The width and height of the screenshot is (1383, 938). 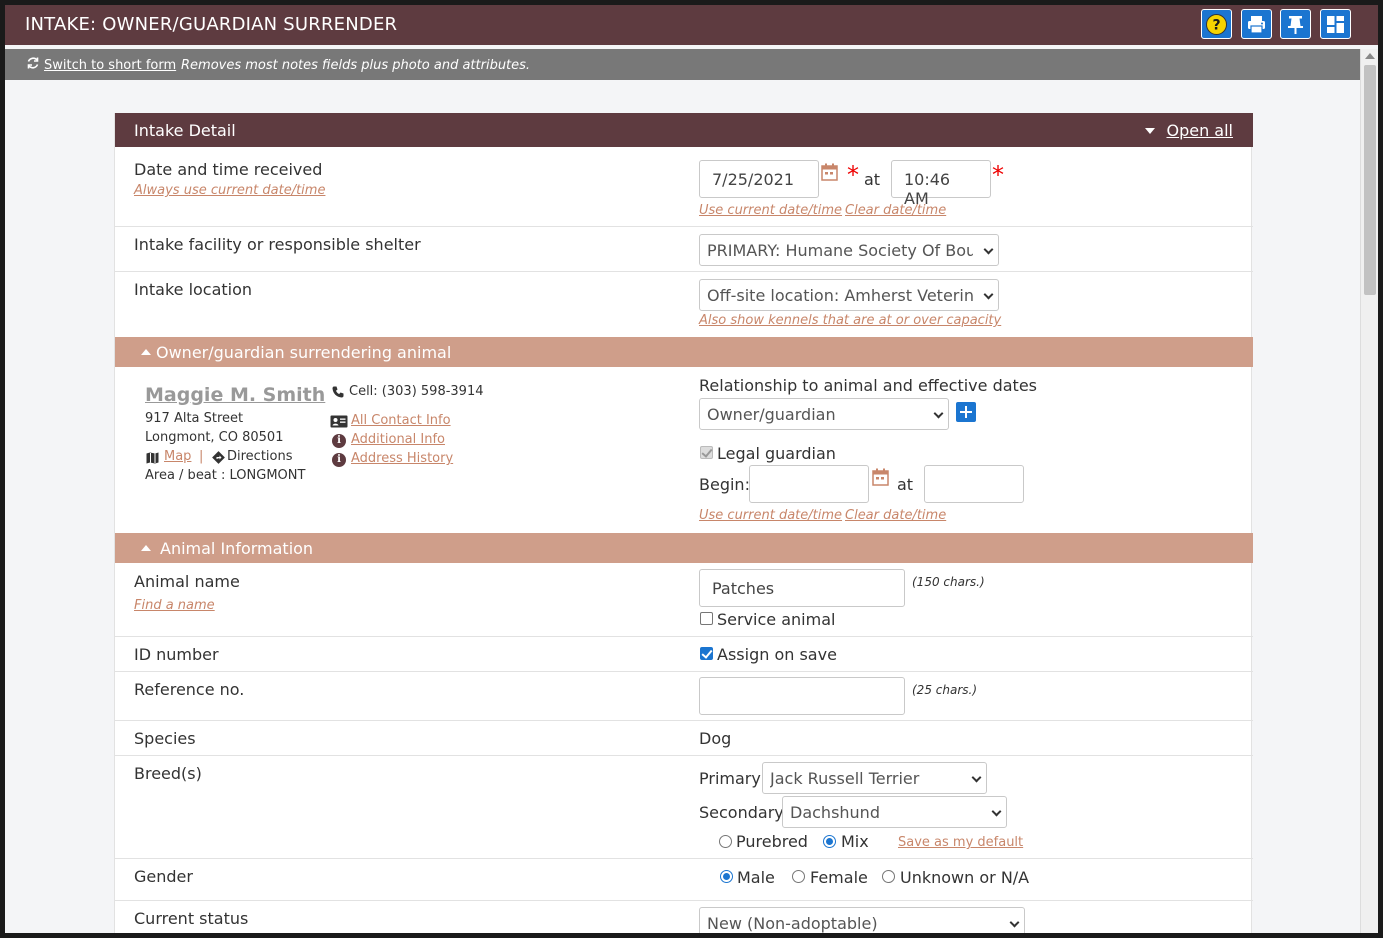 I want to click on help-icon: ?, so click(x=1216, y=24).